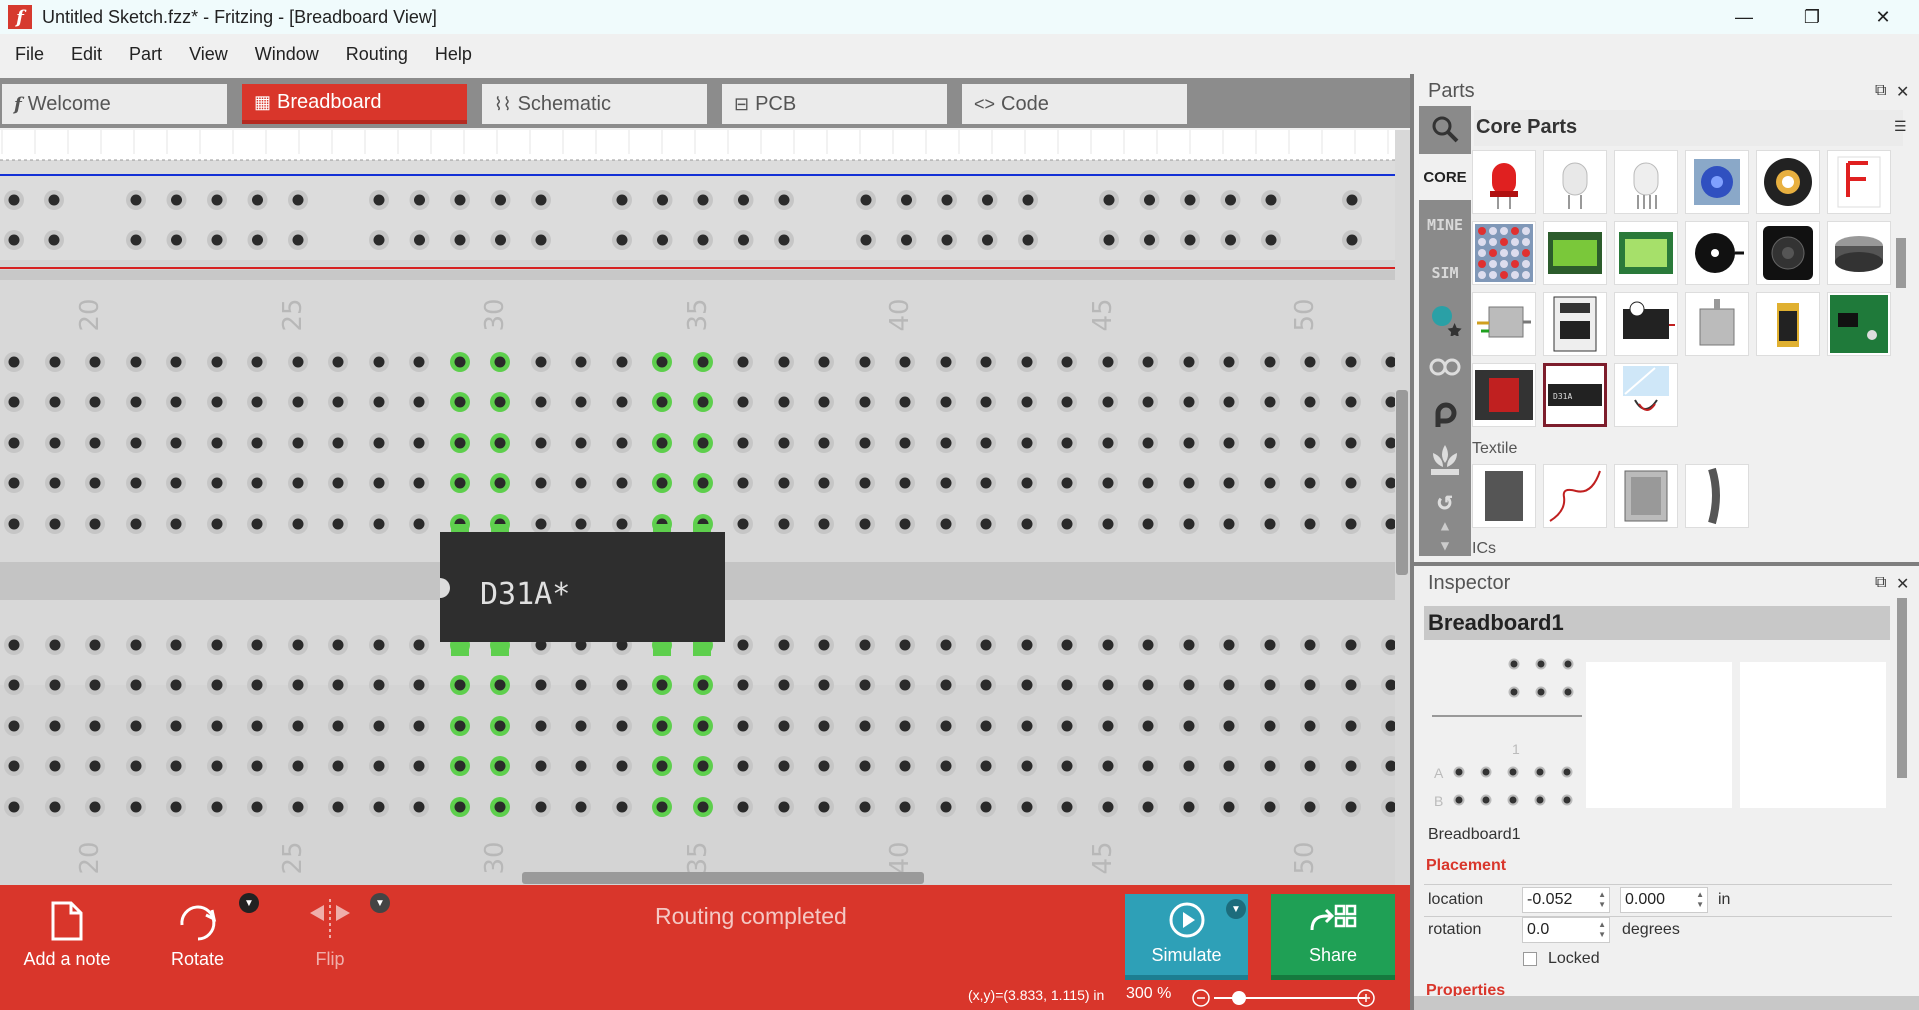 The height and width of the screenshot is (1010, 1919). Describe the element at coordinates (208, 54) in the screenshot. I see `menu-view: View` at that location.